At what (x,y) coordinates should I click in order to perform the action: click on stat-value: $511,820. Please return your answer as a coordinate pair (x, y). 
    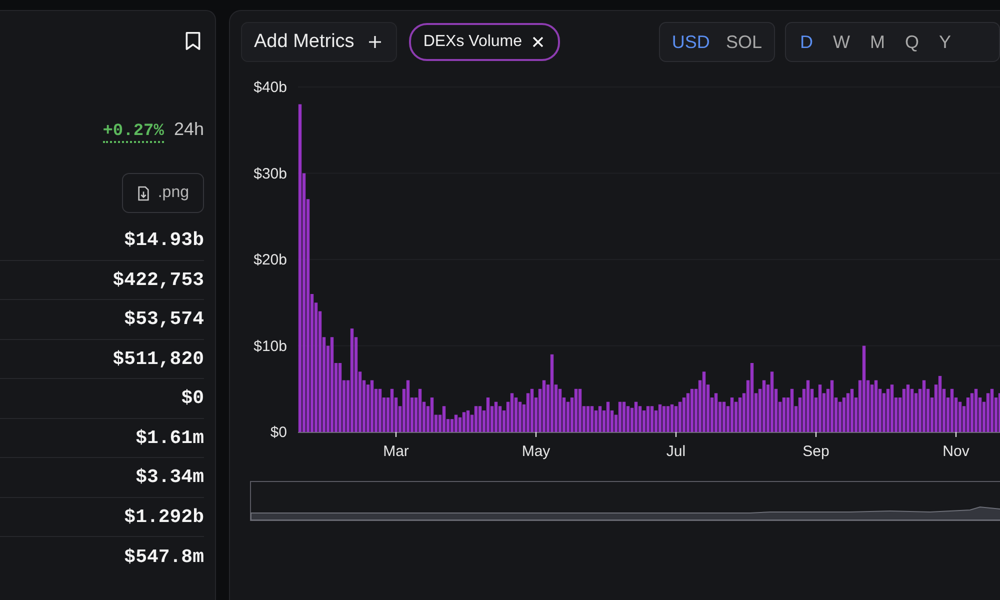
    Looking at the image, I should click on (158, 359).